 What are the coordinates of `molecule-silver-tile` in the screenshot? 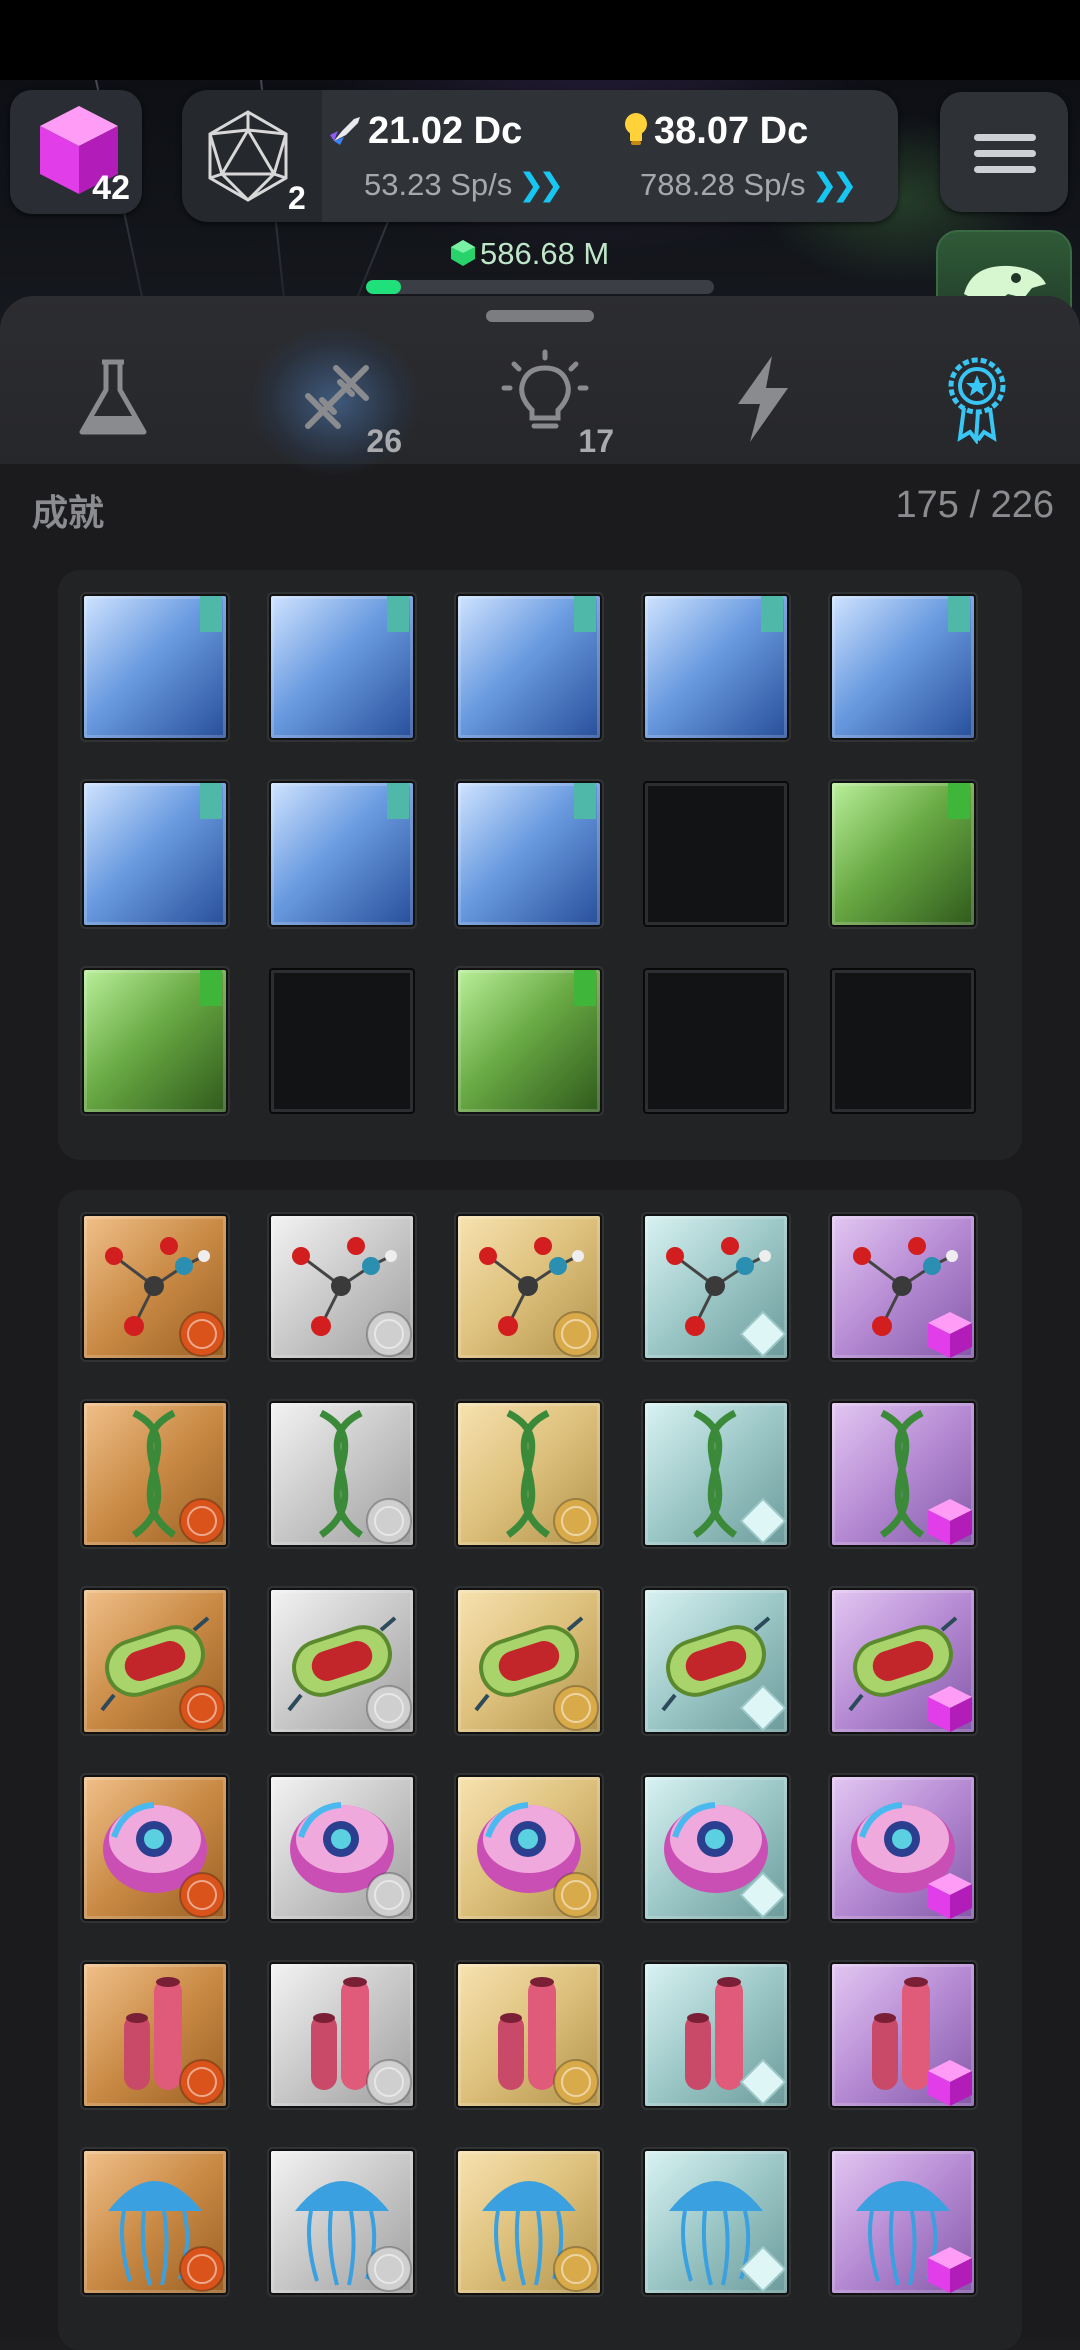 It's located at (342, 1287).